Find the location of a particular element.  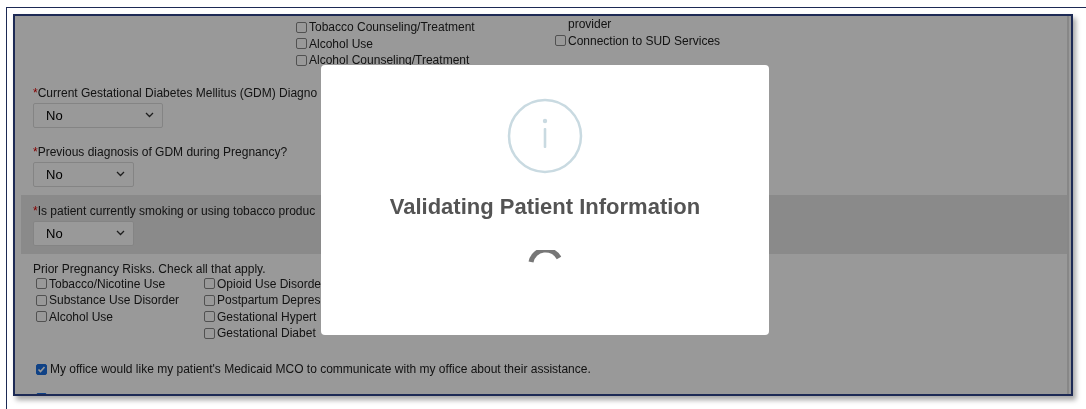

option-label: Postpartum Depres is located at coordinates (269, 300).